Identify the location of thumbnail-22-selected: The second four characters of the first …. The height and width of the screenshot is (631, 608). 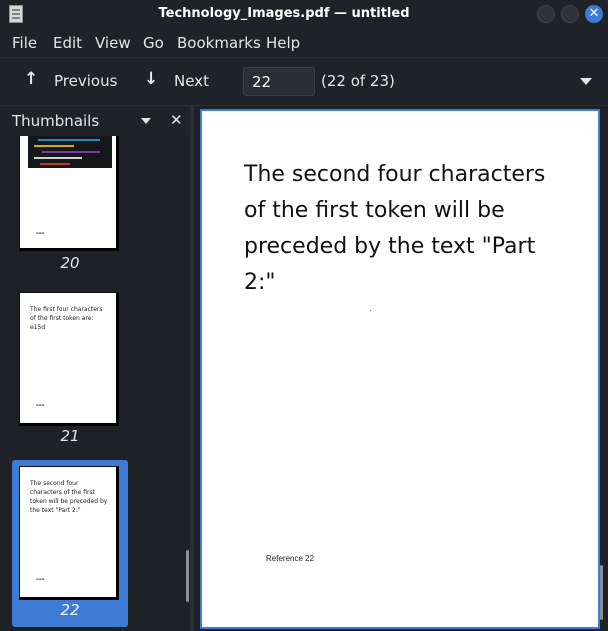
(70, 543).